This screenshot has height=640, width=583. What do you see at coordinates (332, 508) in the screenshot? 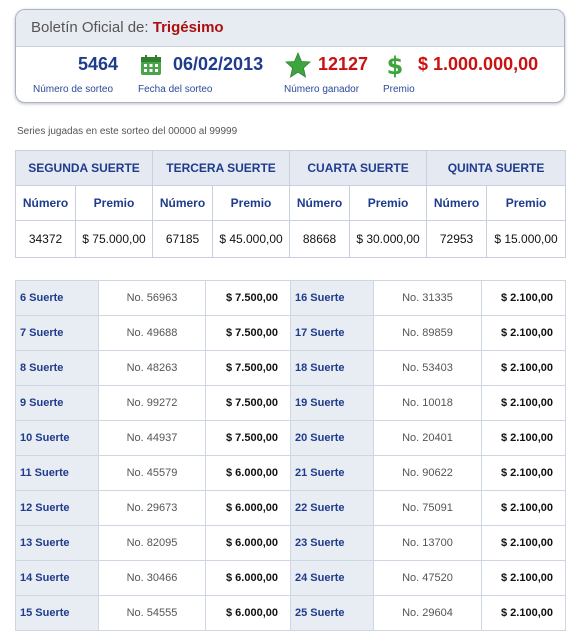
I see `suerte-label: 22 Suerte` at bounding box center [332, 508].